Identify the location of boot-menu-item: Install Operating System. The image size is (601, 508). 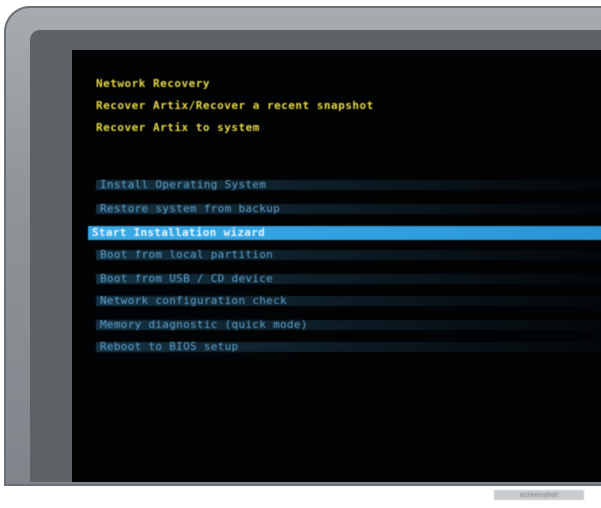
(348, 185).